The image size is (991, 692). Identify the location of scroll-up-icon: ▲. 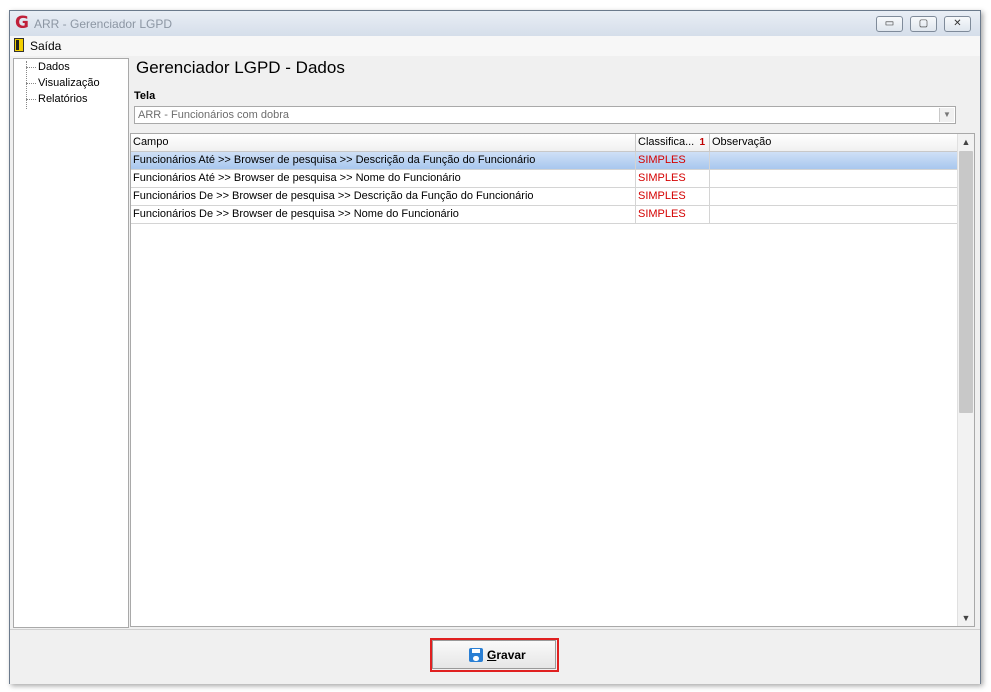
(966, 142).